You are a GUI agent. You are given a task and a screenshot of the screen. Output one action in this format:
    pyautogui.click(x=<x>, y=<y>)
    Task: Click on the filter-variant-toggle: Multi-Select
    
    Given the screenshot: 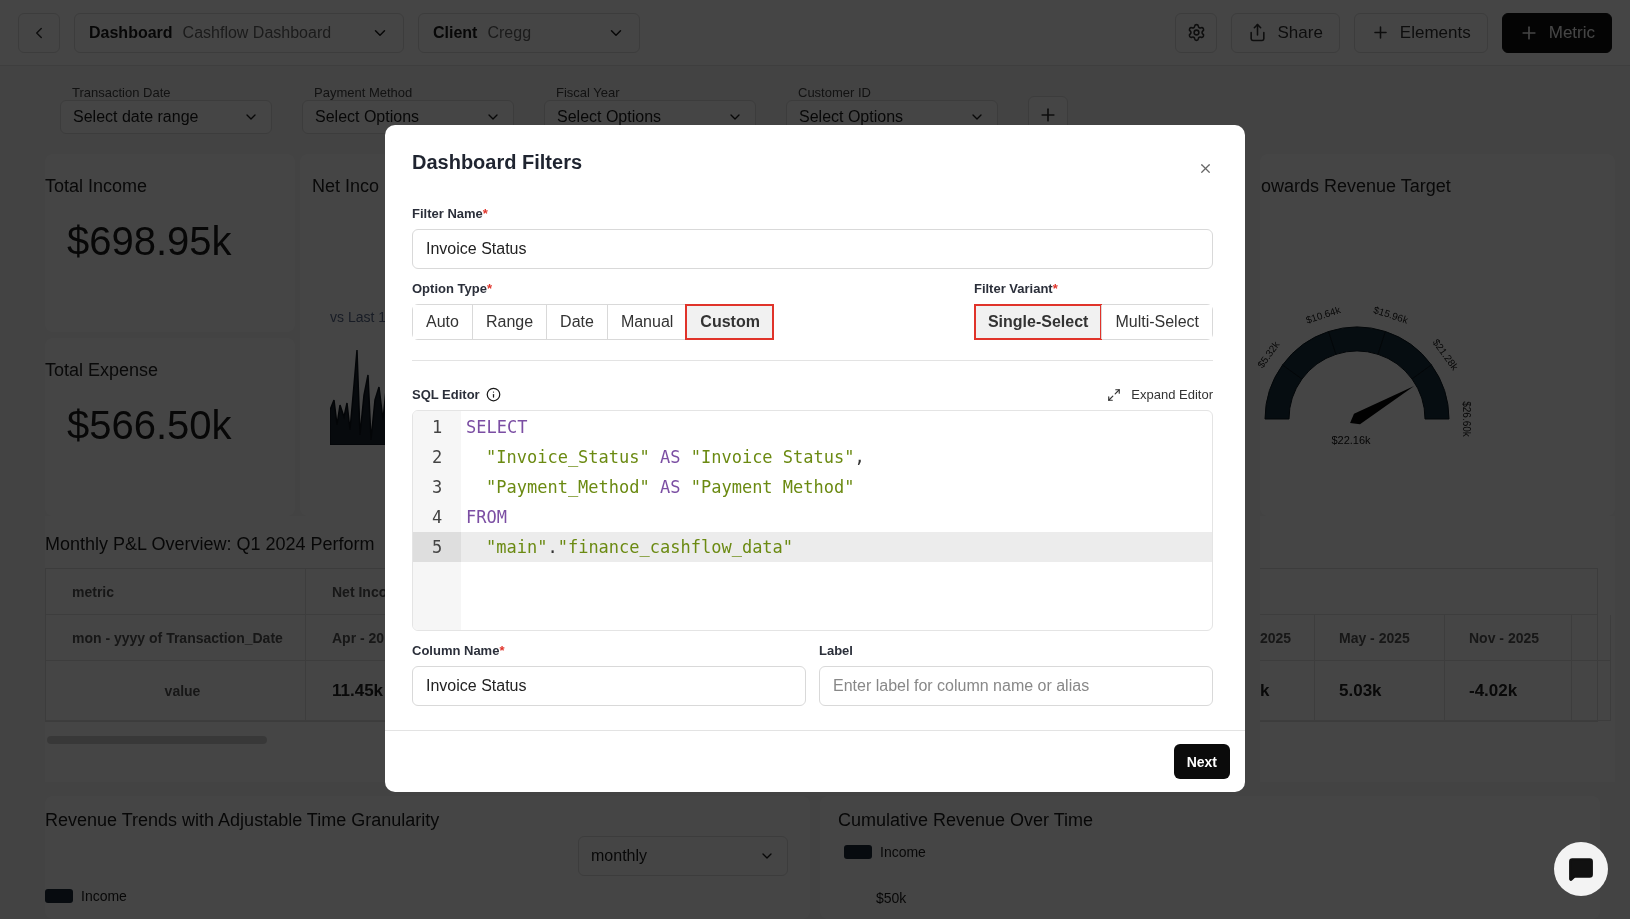 What is the action you would take?
    pyautogui.click(x=1156, y=322)
    